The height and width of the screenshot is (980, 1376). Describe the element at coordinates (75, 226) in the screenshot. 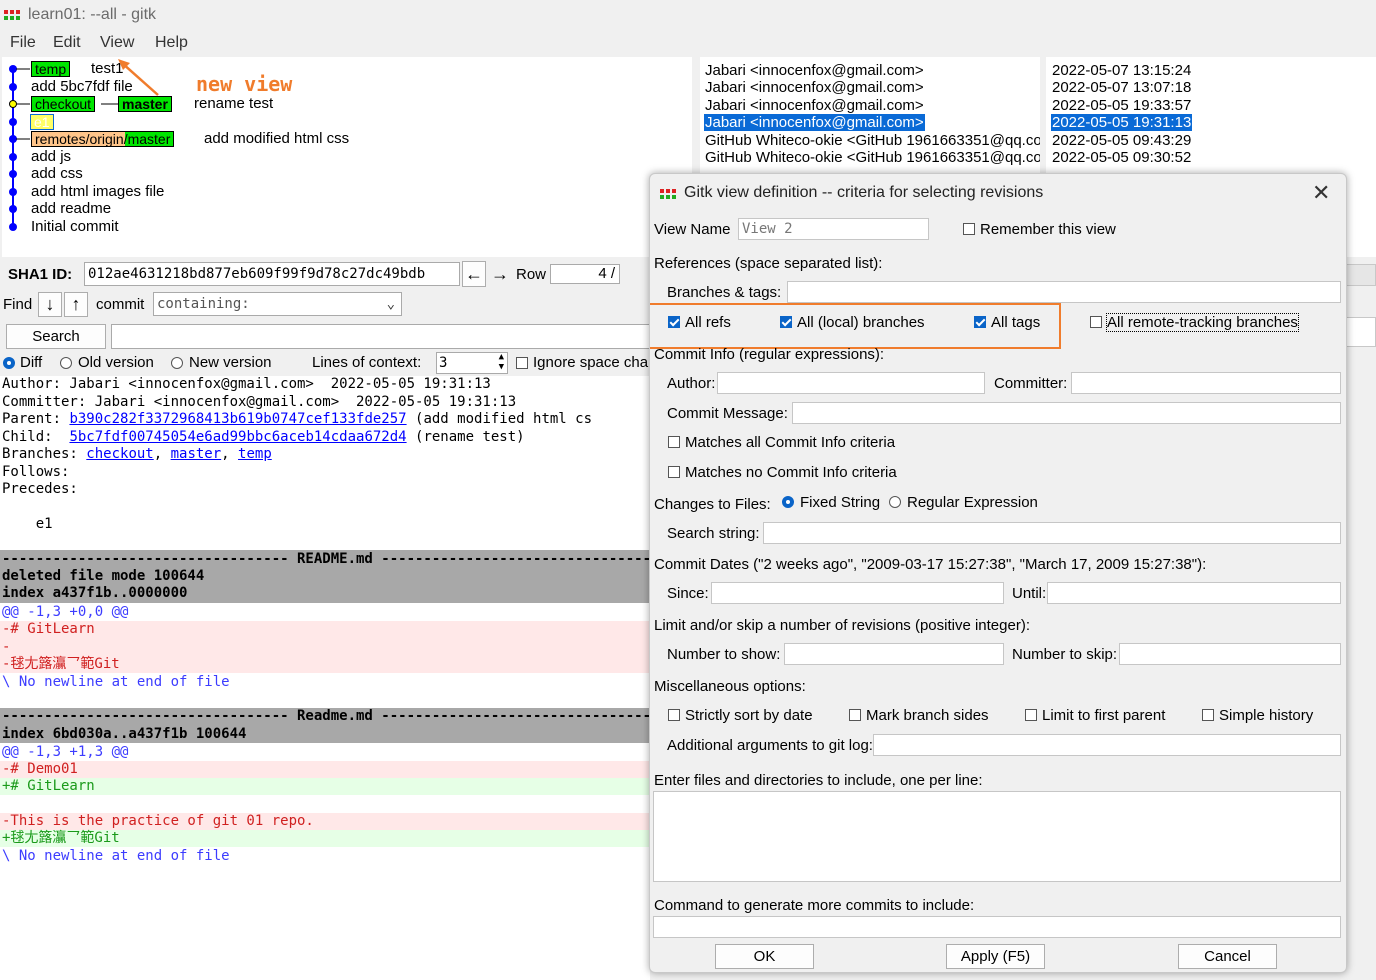

I see `commit-subject: Initial commit` at that location.